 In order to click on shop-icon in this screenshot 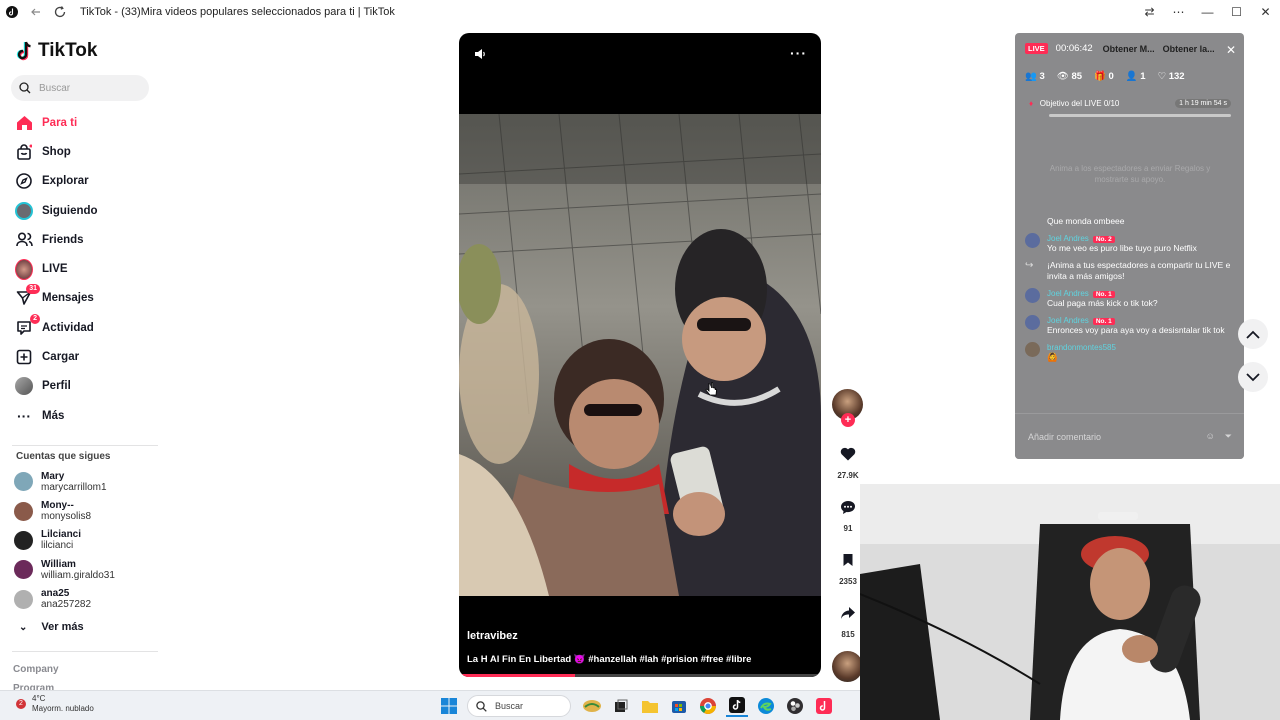, I will do `click(24, 152)`.